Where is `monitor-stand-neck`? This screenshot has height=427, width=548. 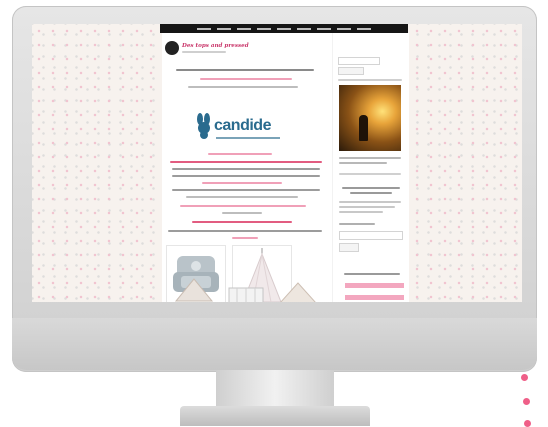
monitor-stand-neck is located at coordinates (275, 390).